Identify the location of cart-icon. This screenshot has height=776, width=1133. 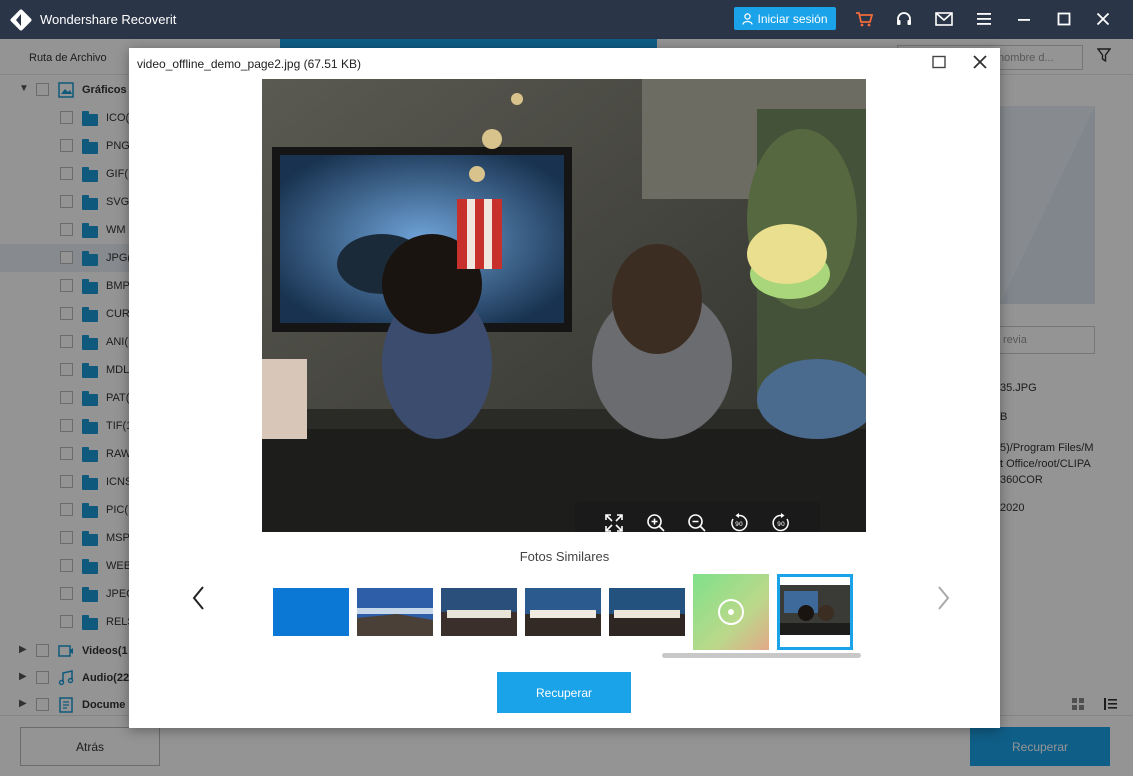
(864, 19).